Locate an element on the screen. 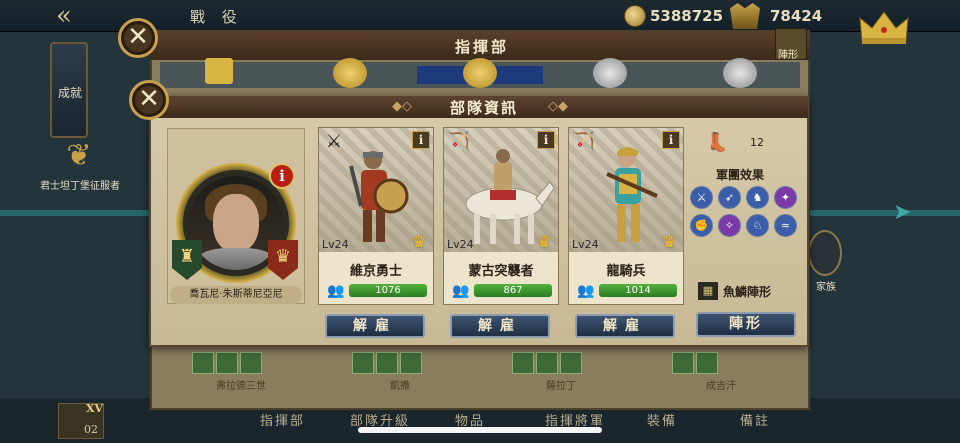 The width and height of the screenshot is (960, 443). home-indicator is located at coordinates (480, 430).